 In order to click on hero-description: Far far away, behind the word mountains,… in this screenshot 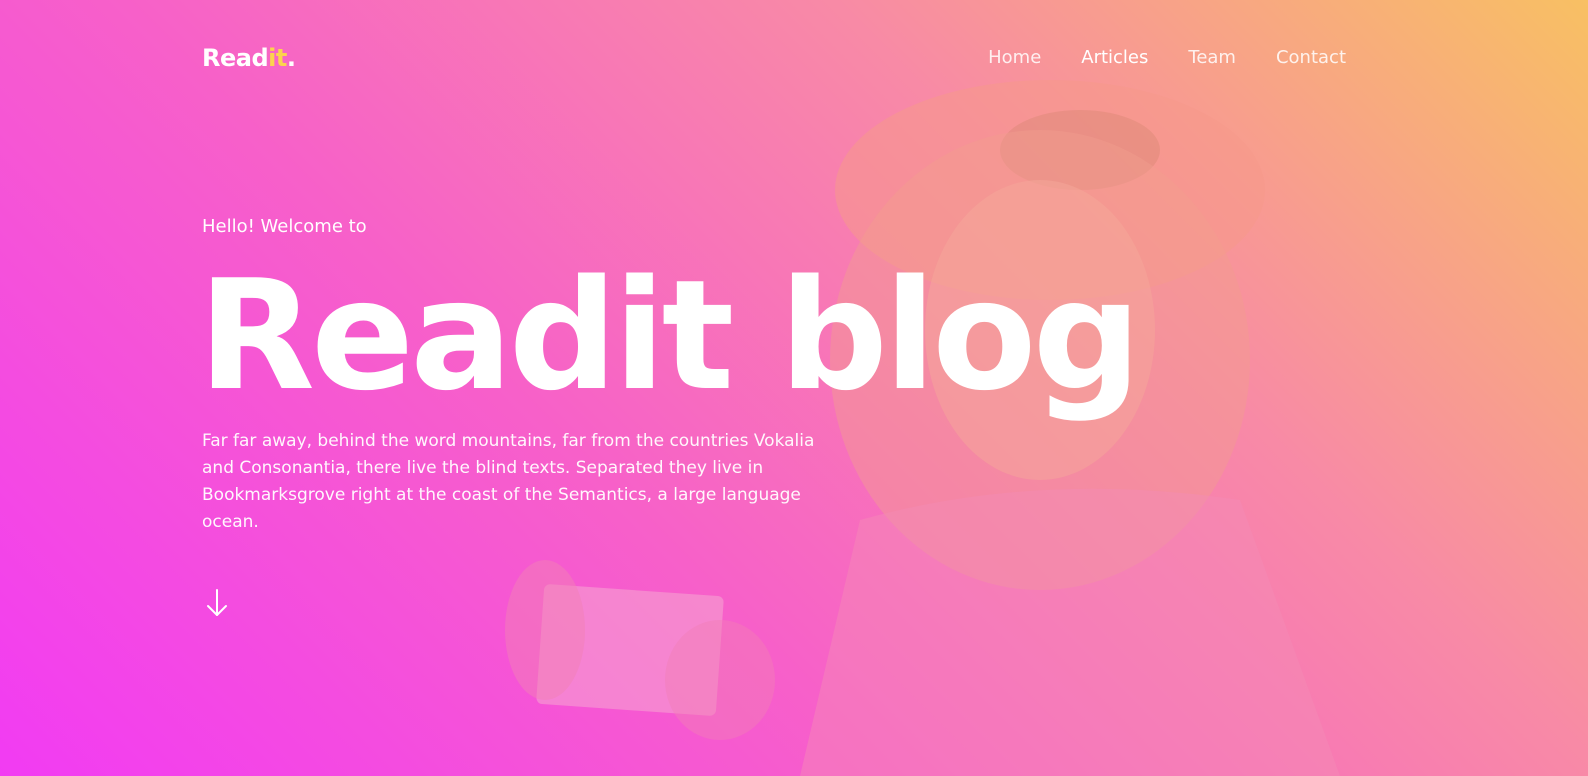, I will do `click(508, 481)`.